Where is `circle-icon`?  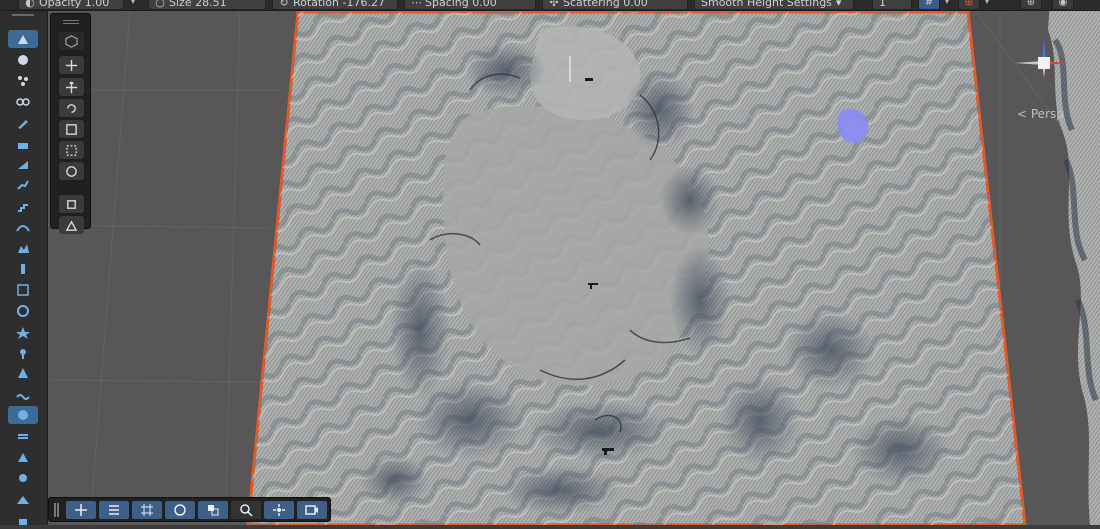
circle-icon is located at coordinates (180, 510).